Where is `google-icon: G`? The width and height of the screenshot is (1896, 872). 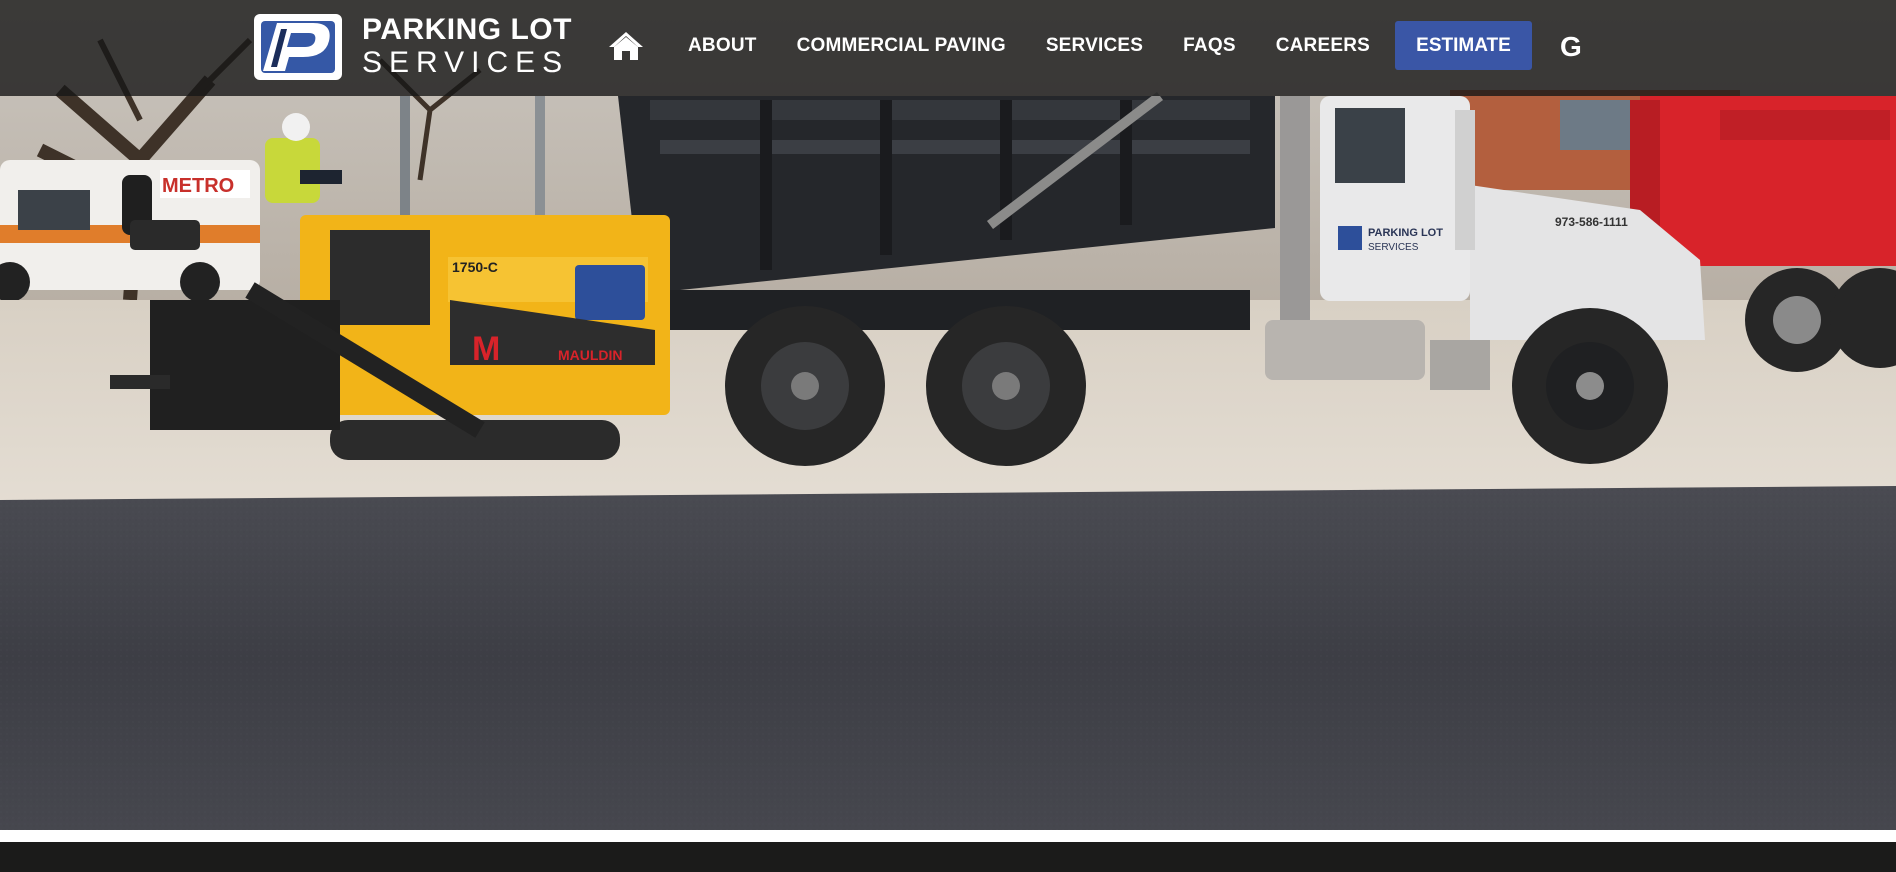
google-icon: G is located at coordinates (1572, 47).